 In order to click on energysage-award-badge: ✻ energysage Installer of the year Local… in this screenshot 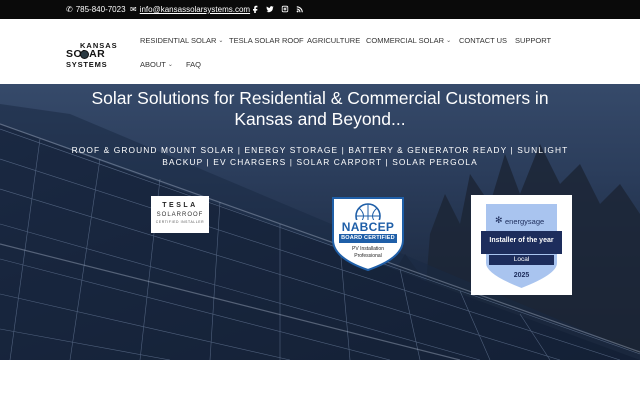, I will do `click(521, 245)`.